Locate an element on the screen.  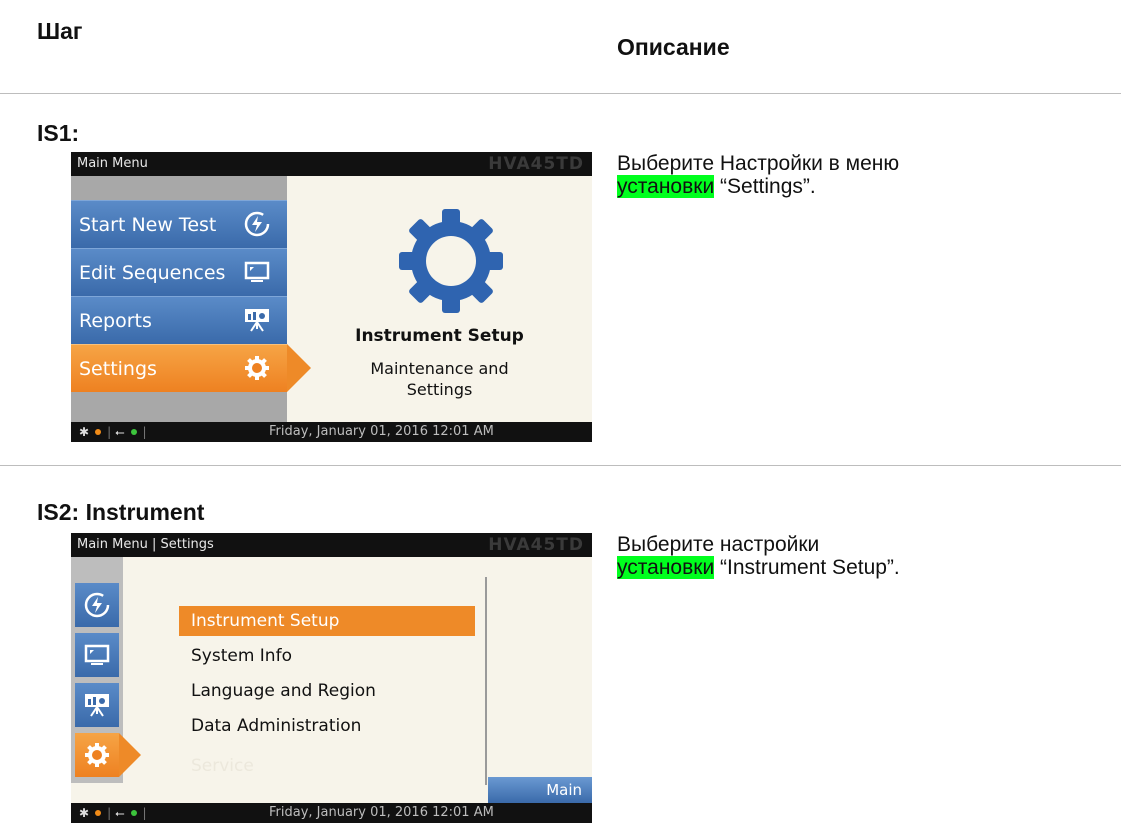
menu-item-reports: Reports is located at coordinates (179, 320).